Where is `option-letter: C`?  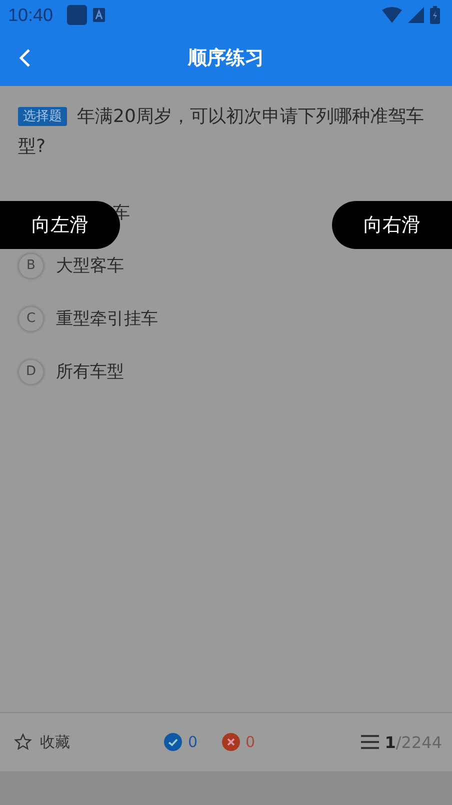
option-letter: C is located at coordinates (31, 319).